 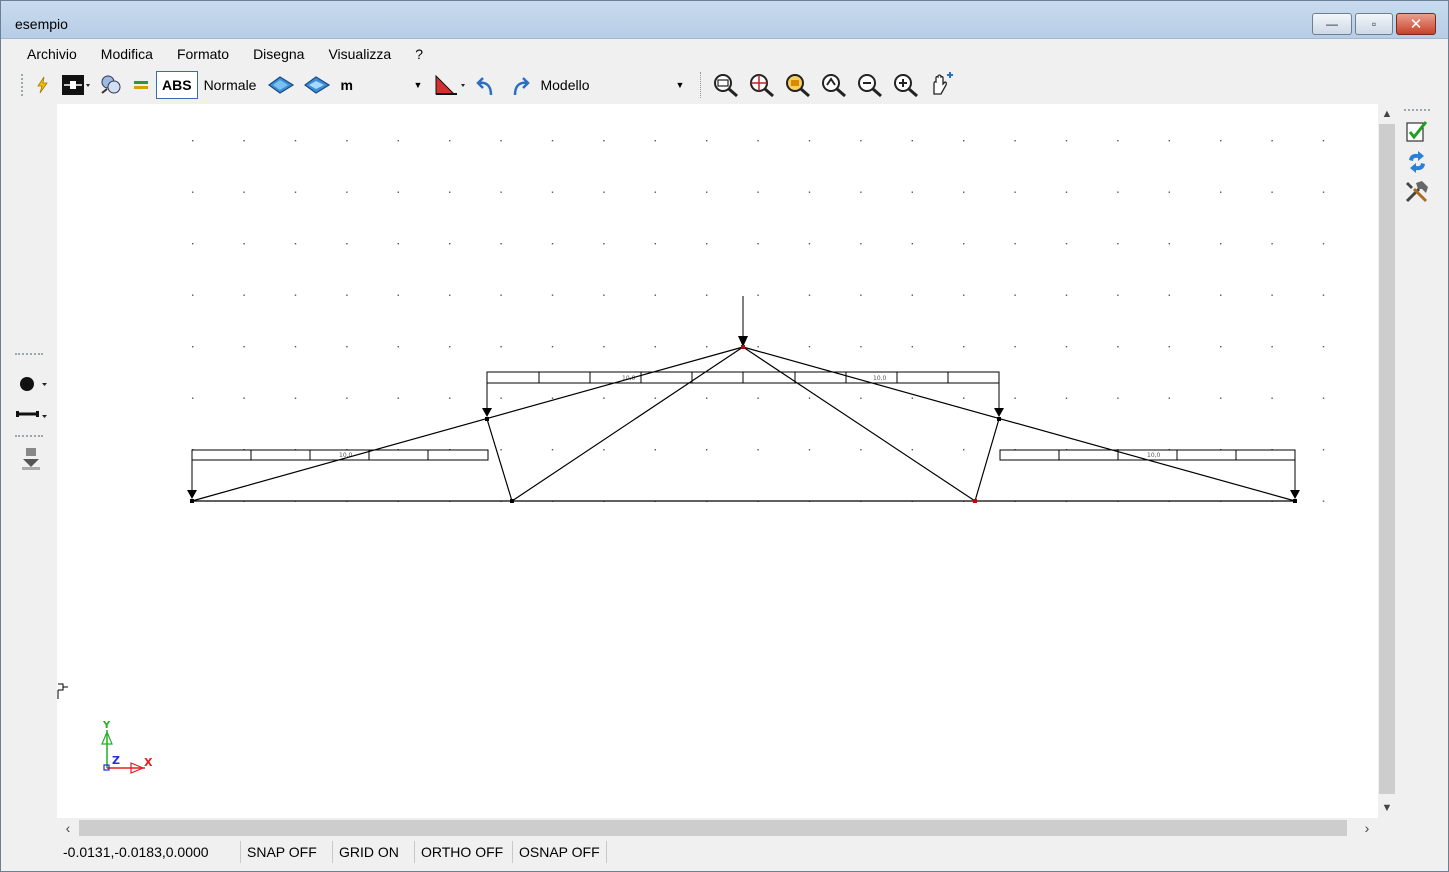 What do you see at coordinates (743, 394) in the screenshot?
I see `distributed-load-center: 10,0 10,0` at bounding box center [743, 394].